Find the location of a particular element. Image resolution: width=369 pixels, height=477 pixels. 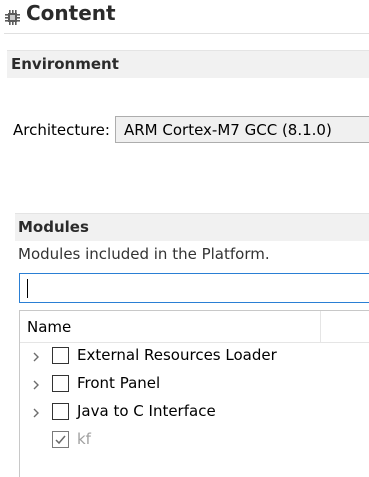

modules-section-header: Modules is located at coordinates (192, 227).